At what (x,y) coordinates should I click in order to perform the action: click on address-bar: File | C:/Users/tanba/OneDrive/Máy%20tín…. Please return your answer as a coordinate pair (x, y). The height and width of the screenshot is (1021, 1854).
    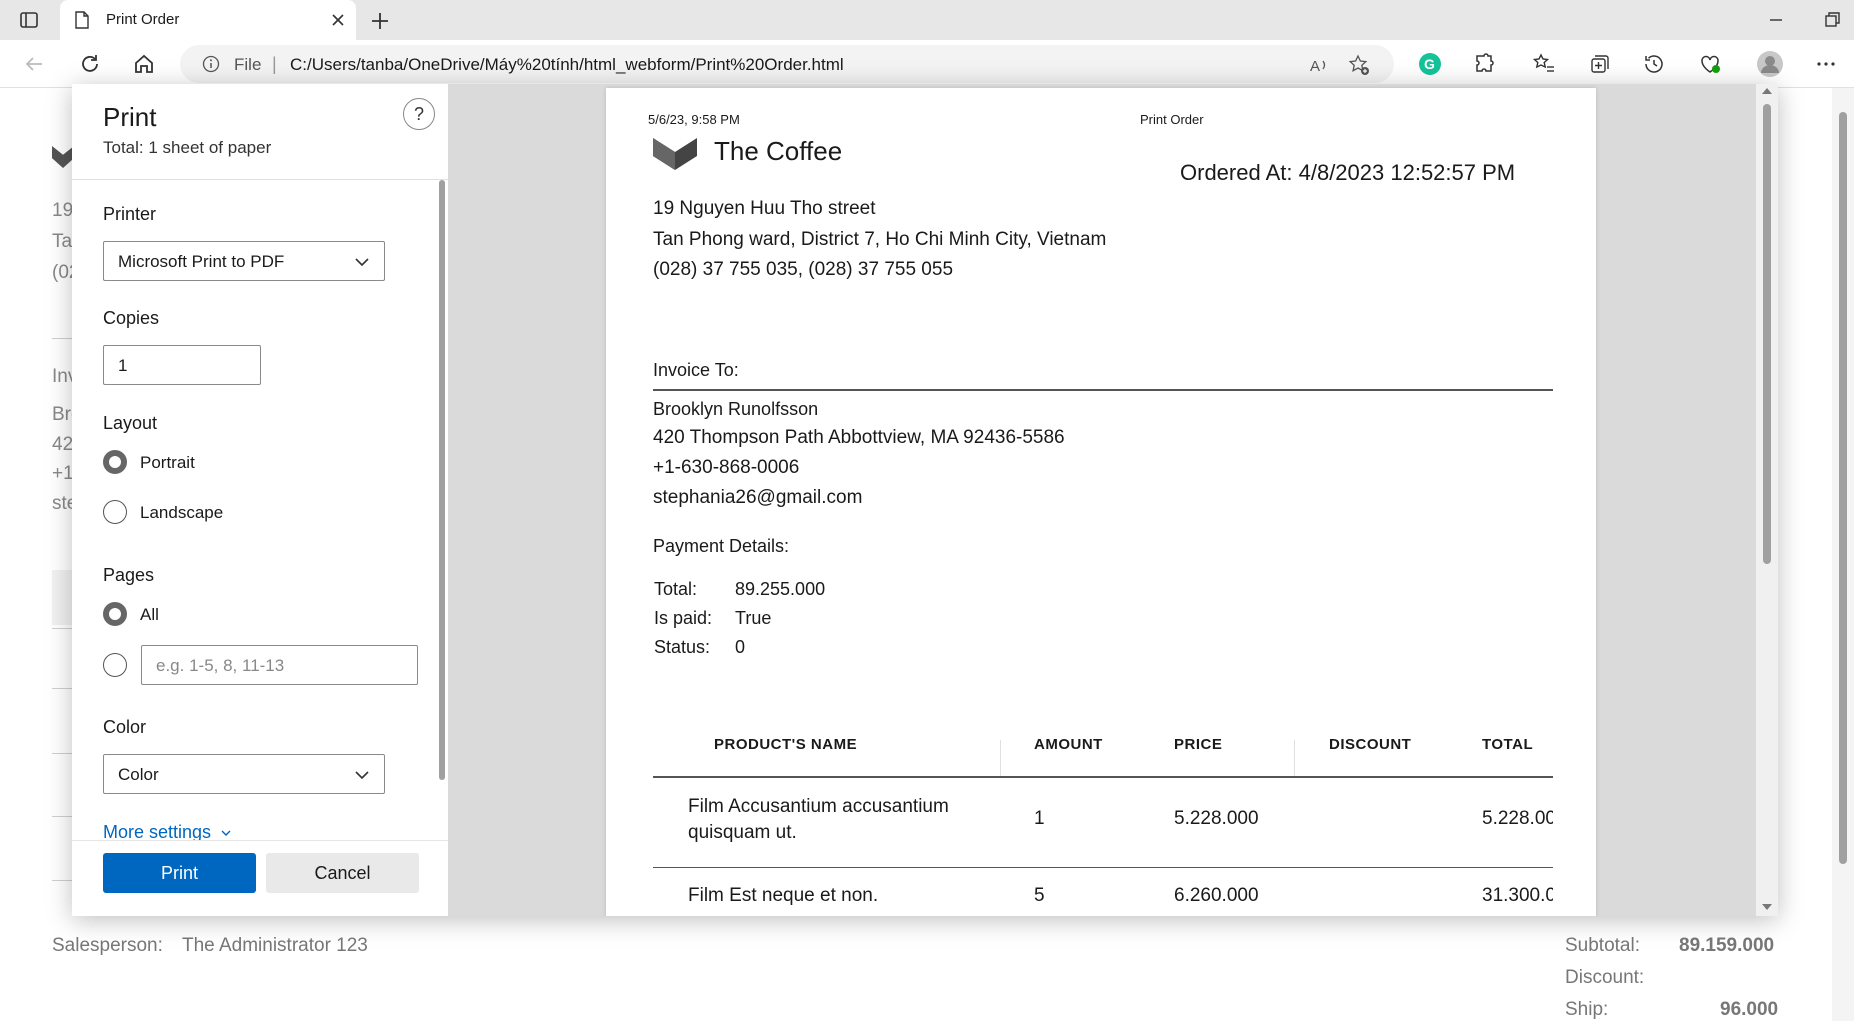
    Looking at the image, I should click on (787, 64).